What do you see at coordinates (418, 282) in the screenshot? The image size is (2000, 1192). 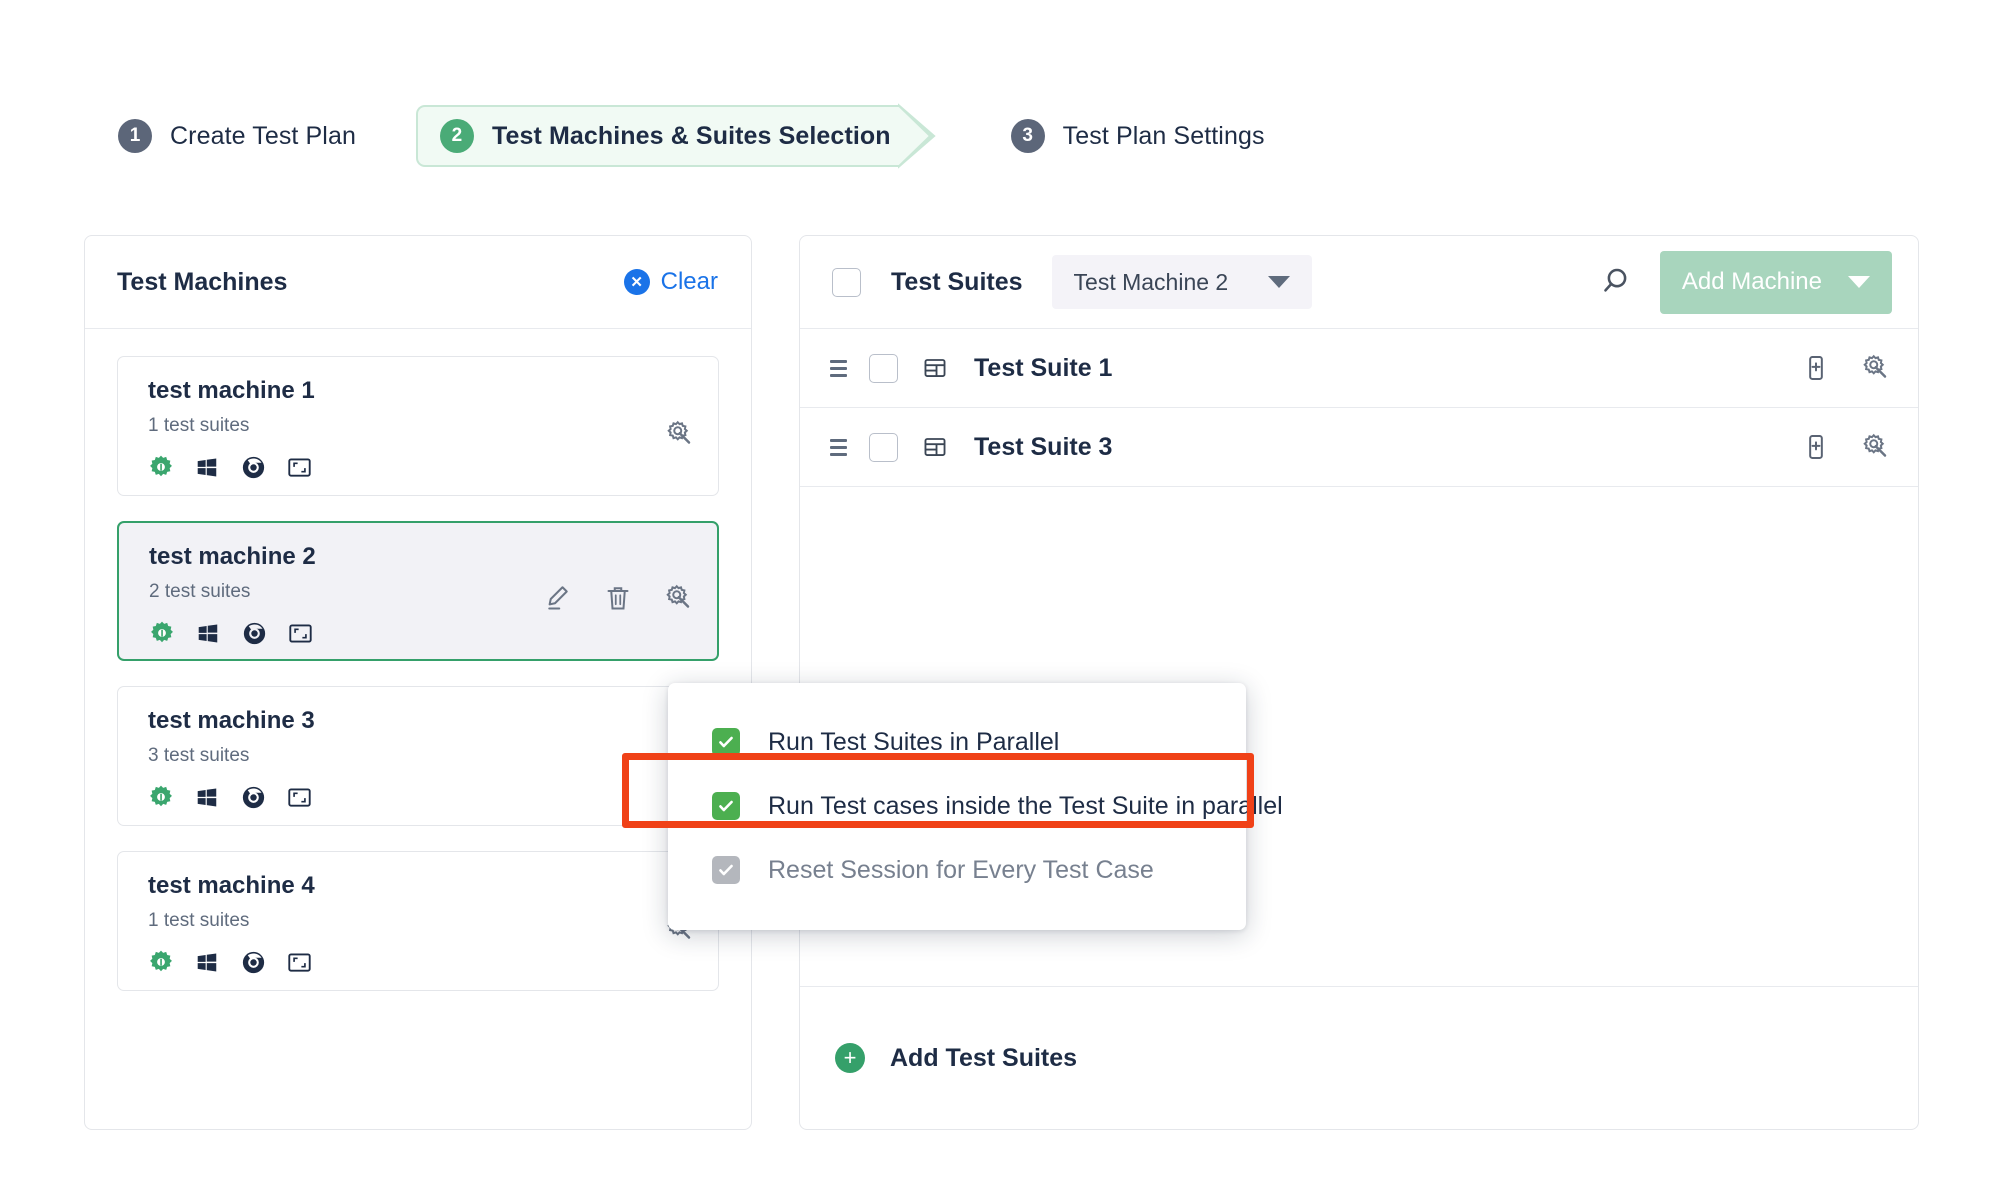 I see `test-machines-header: Test Machines ✕ Clear` at bounding box center [418, 282].